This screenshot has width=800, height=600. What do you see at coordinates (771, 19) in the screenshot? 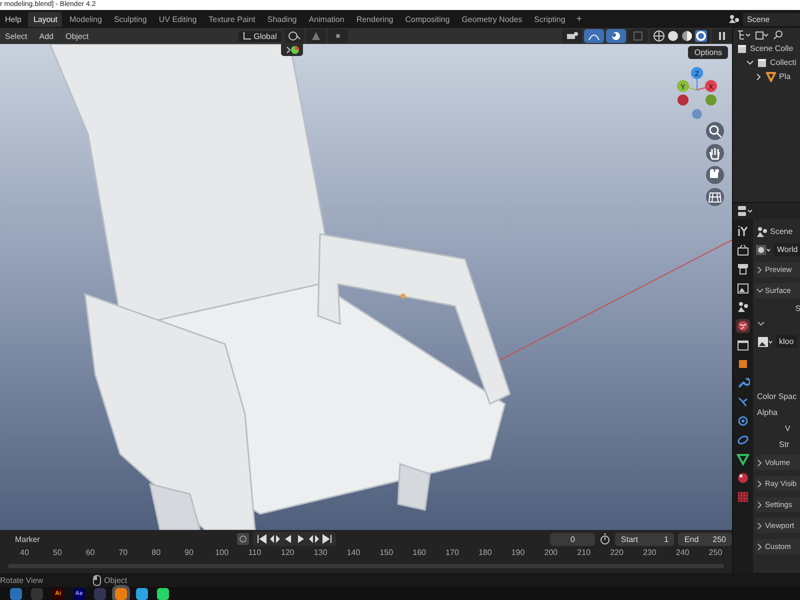
I see `scene-field: Scene` at bounding box center [771, 19].